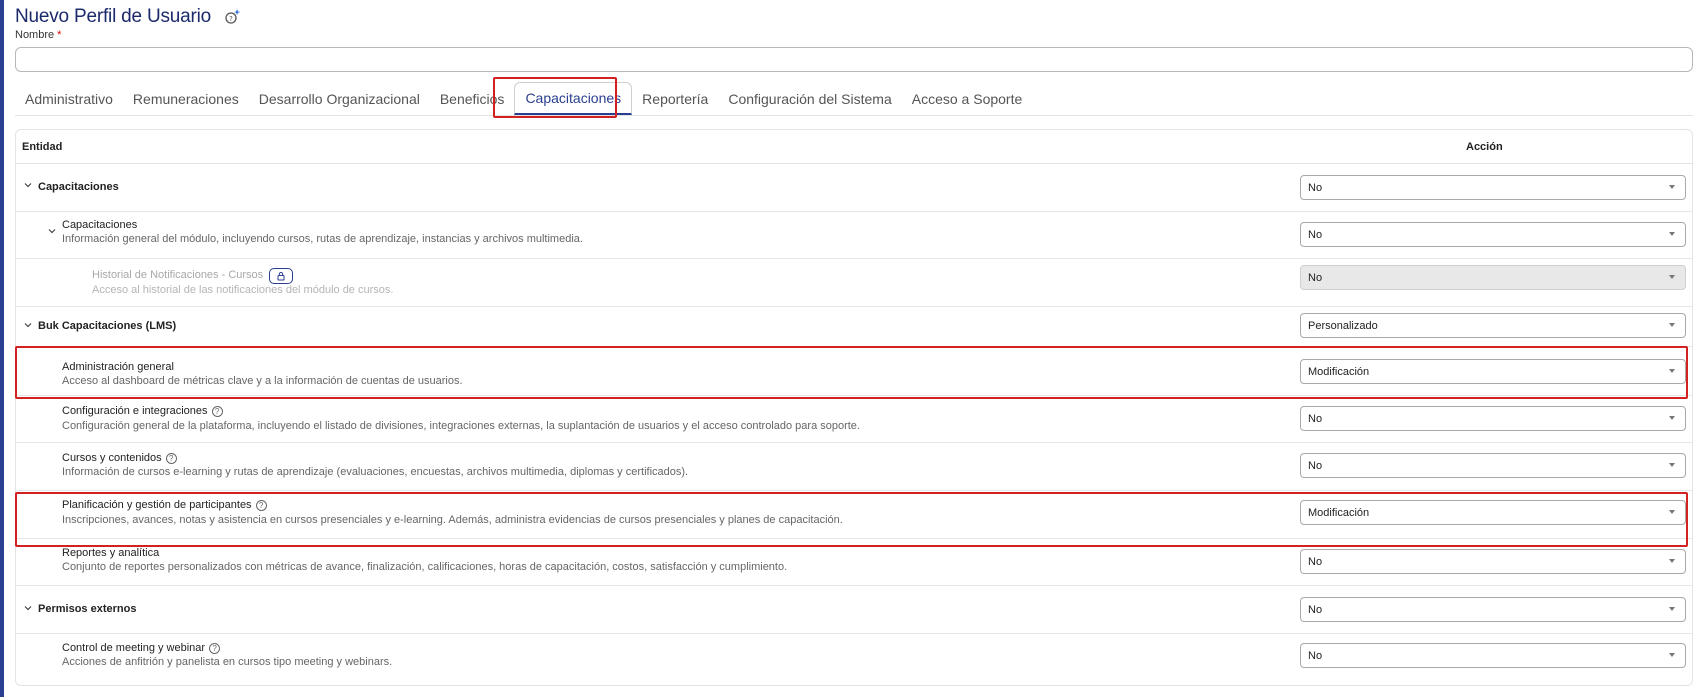 The image size is (1696, 697). Describe the element at coordinates (157, 505) in the screenshot. I see `row-name-text: Planificación y gestión de participantes` at that location.